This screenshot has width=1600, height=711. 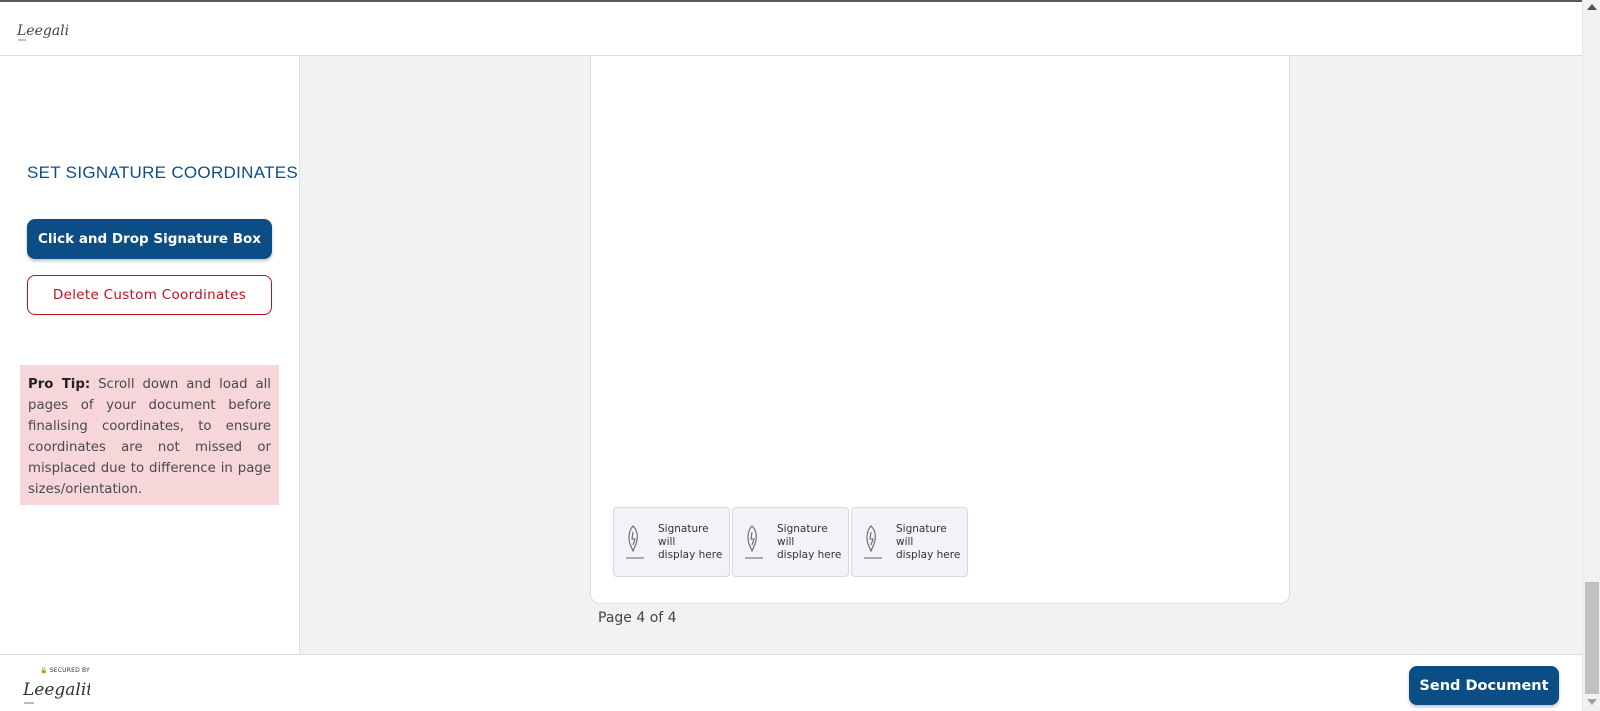 I want to click on footer-leegality-logo: Leegality, so click(x=56, y=692).